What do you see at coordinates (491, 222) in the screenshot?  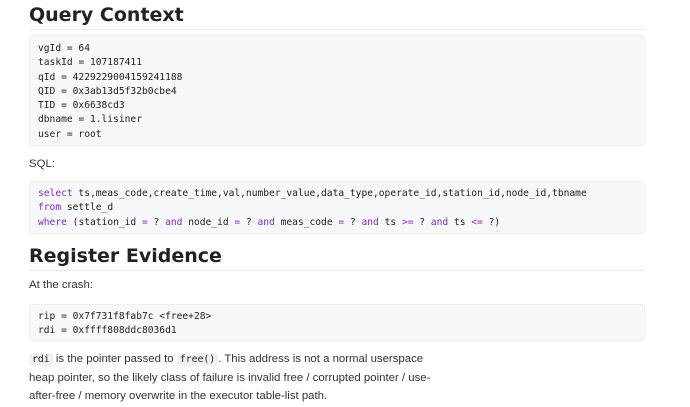 I see `sql-text: ?)` at bounding box center [491, 222].